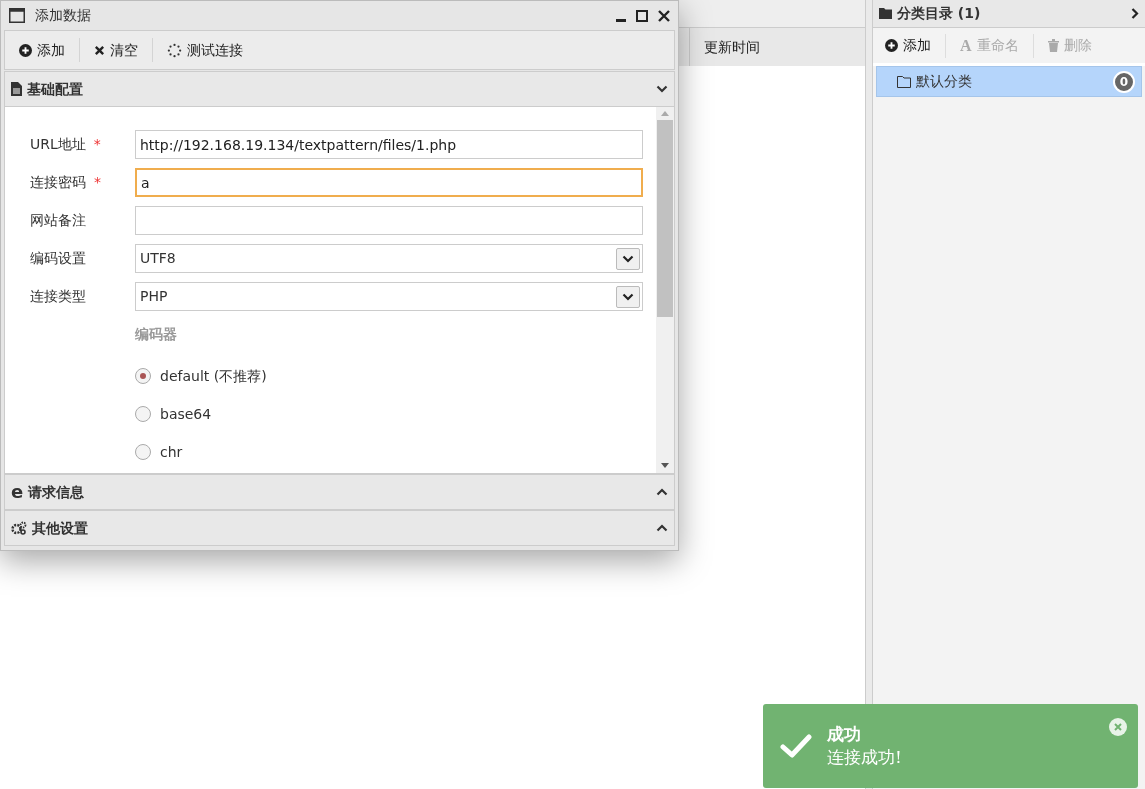 The height and width of the screenshot is (789, 1145). Describe the element at coordinates (58, 258) in the screenshot. I see `field-label: 编码设置` at that location.